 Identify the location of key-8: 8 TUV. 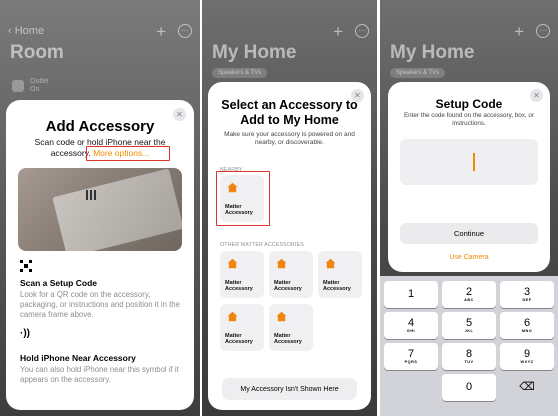
(469, 356).